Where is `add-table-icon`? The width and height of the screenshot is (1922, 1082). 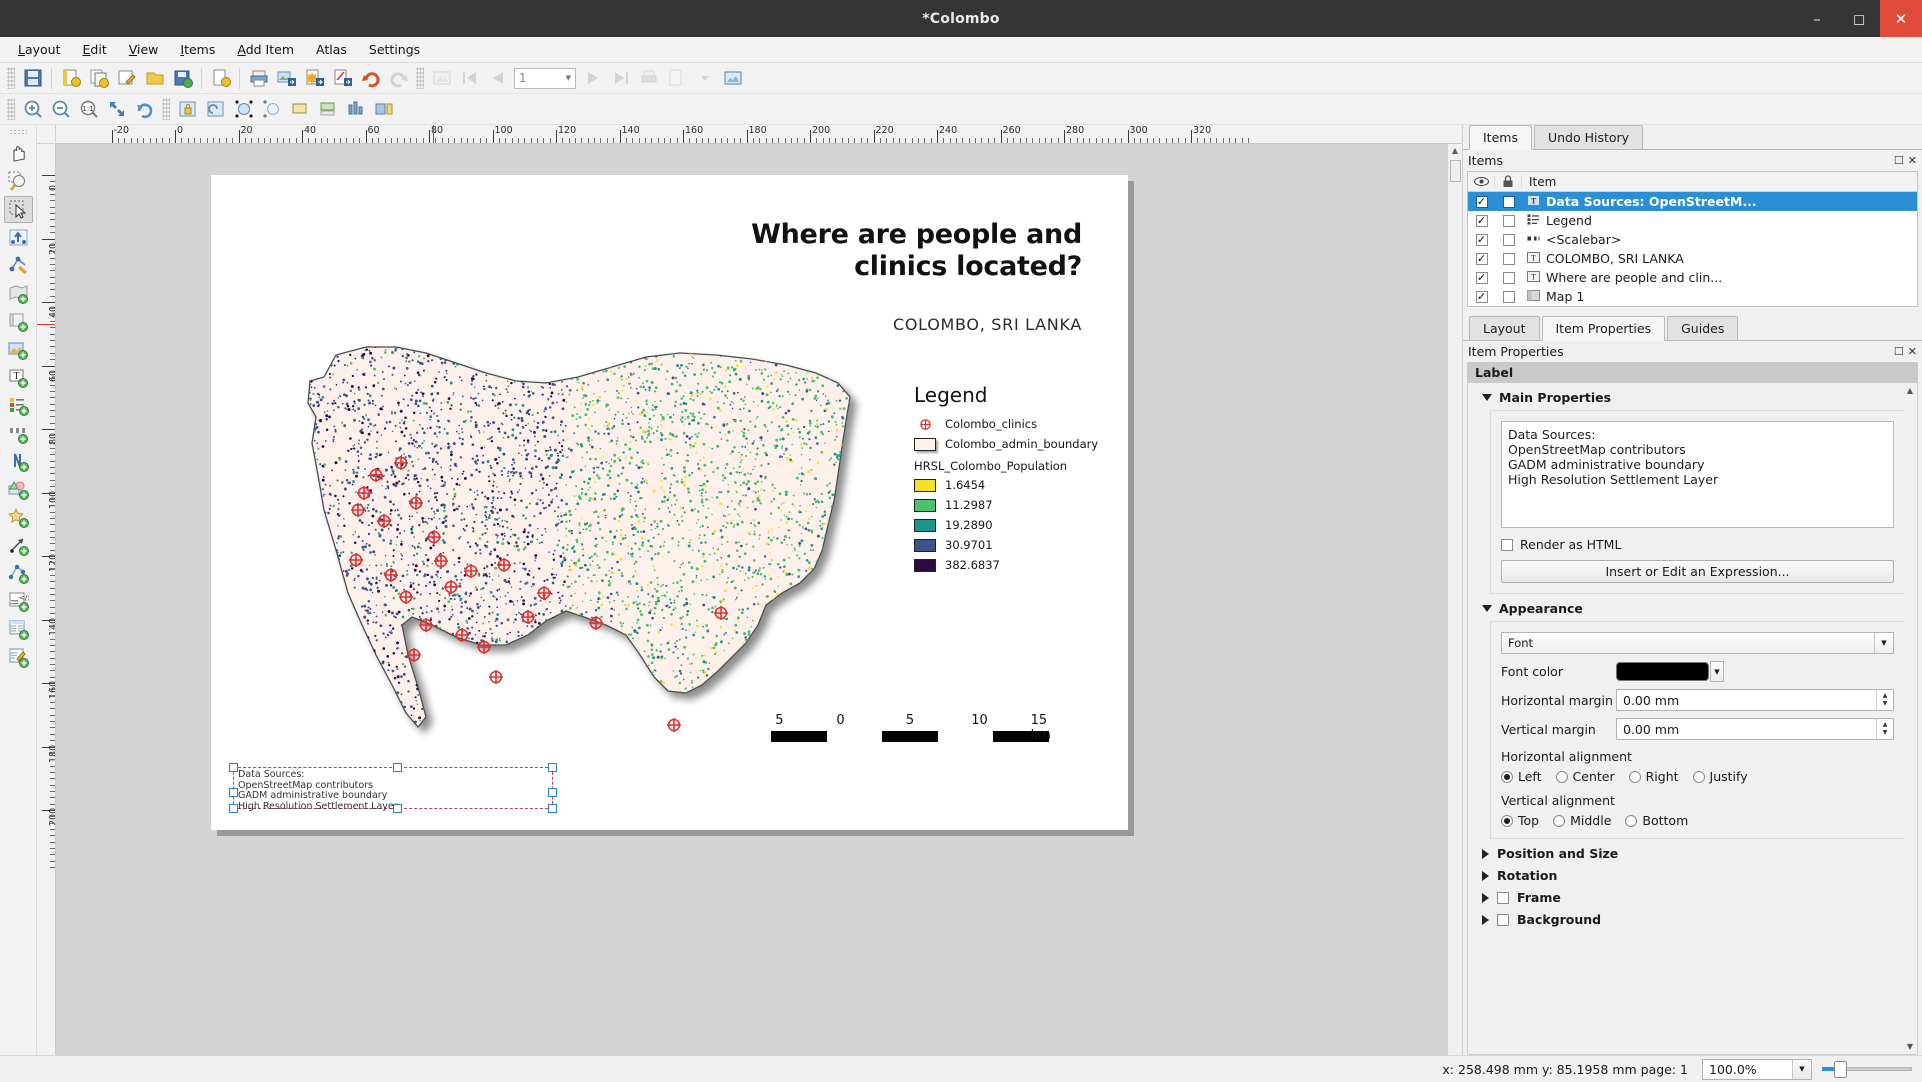
add-table-icon is located at coordinates (18, 629).